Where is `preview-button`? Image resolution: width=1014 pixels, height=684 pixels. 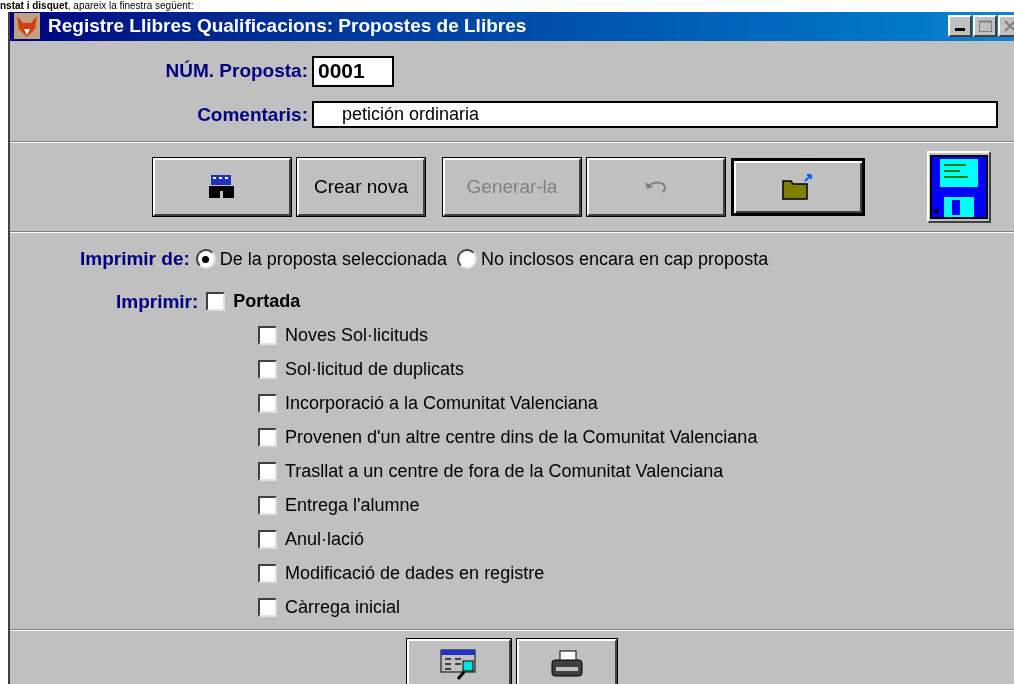
preview-button is located at coordinates (459, 661).